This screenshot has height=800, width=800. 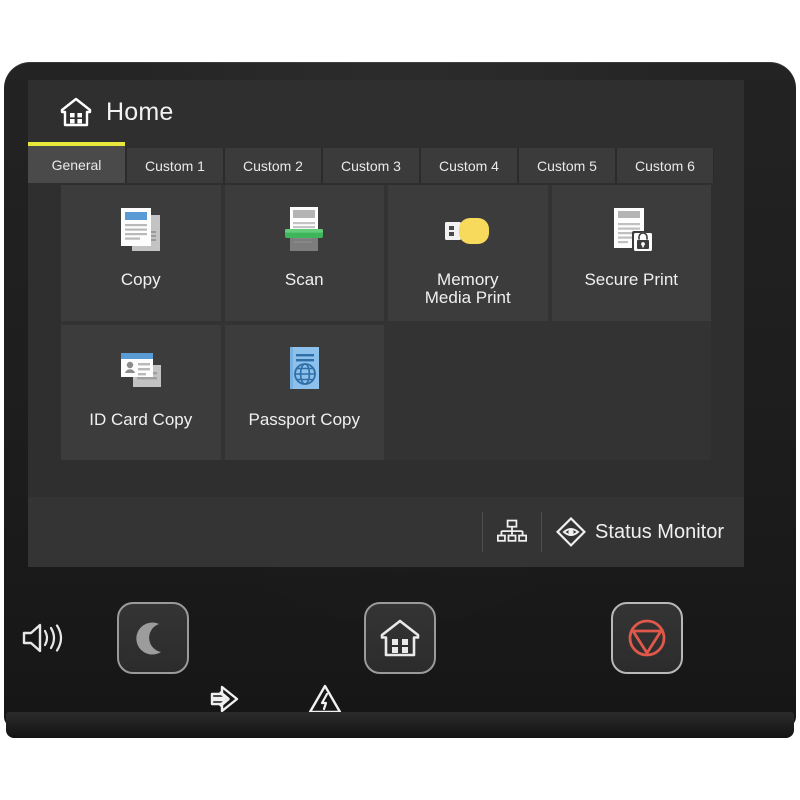 I want to click on tile-secure-print: Secure Print, so click(x=631, y=253).